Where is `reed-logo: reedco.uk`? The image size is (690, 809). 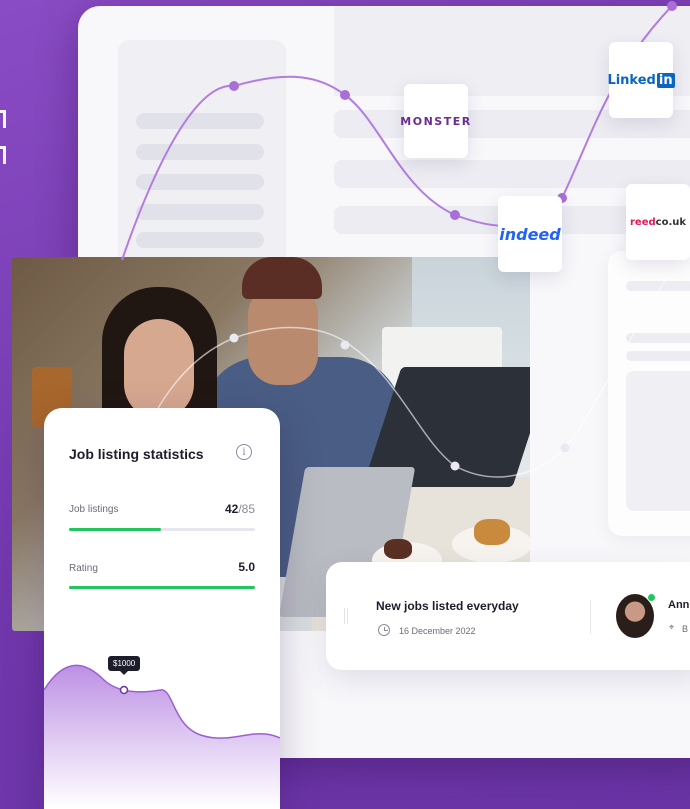
reed-logo: reedco.uk is located at coordinates (658, 222).